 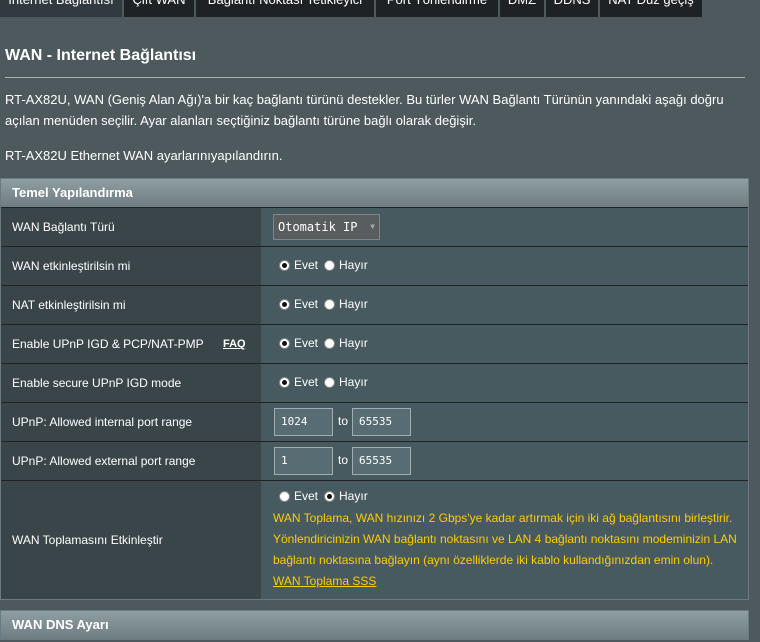 I want to click on chevron-down-icon: ▼, so click(x=372, y=226).